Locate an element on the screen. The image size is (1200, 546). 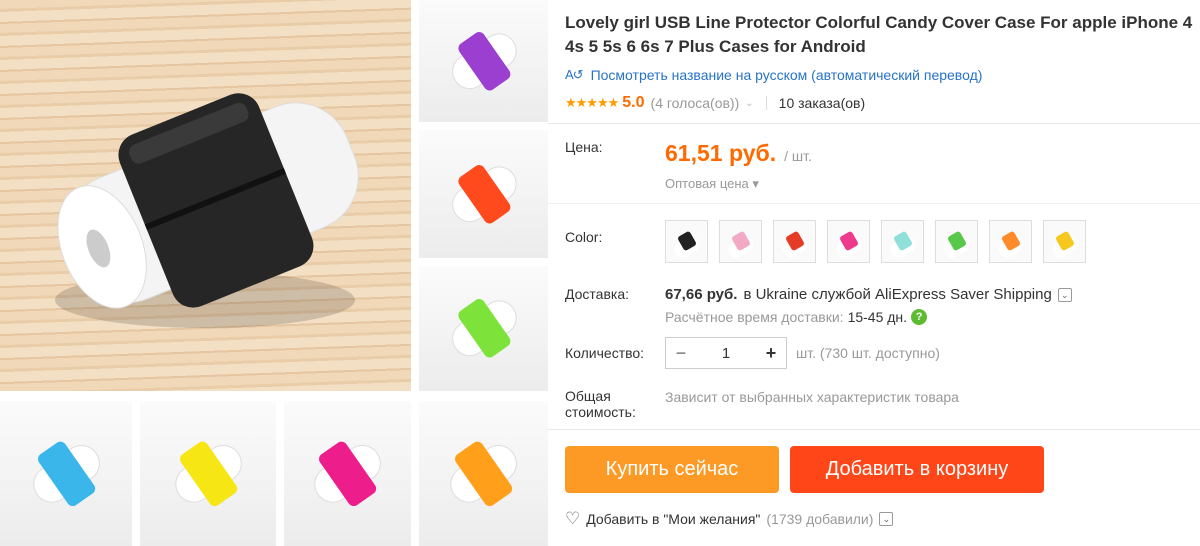
wishlist-count: (1739 добавили) is located at coordinates (820, 519).